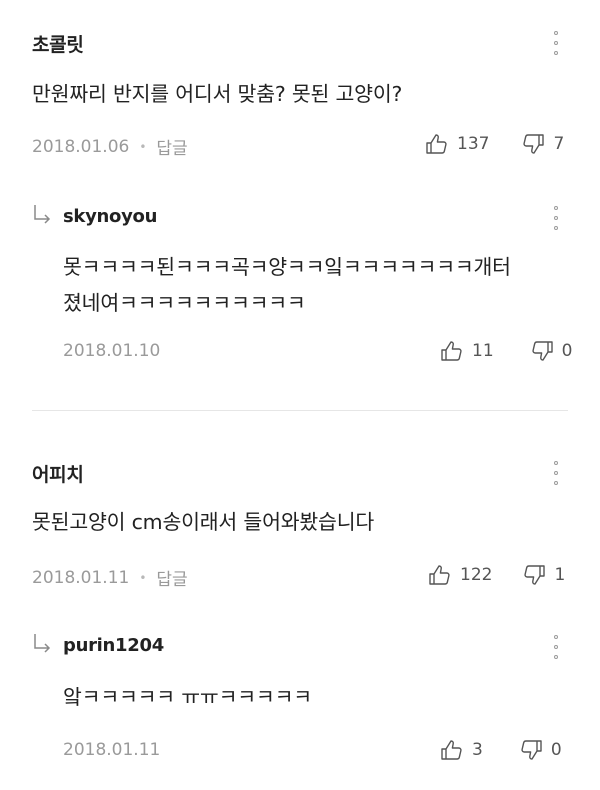 The height and width of the screenshot is (790, 600). I want to click on dislike-button: 1, so click(543, 575).